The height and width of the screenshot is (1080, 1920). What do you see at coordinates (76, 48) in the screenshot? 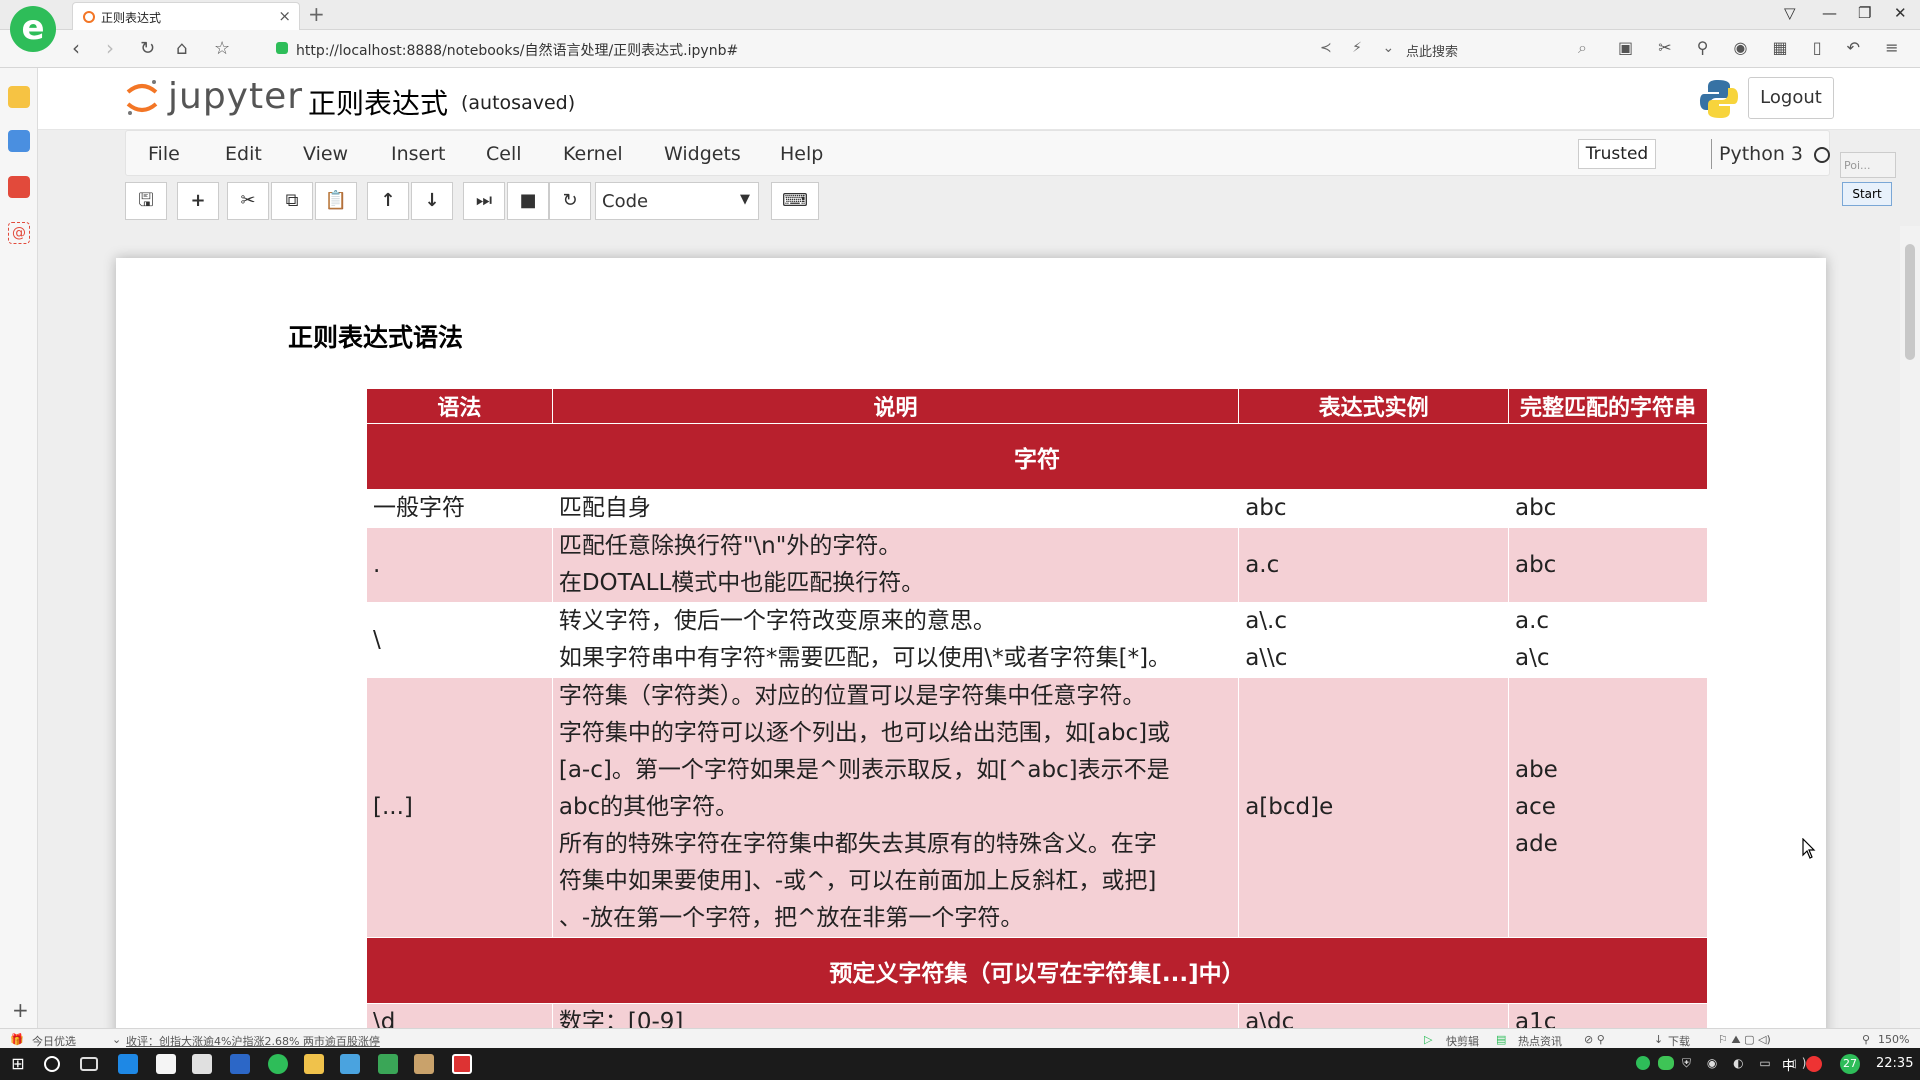
I see `back-icon: ‹` at bounding box center [76, 48].